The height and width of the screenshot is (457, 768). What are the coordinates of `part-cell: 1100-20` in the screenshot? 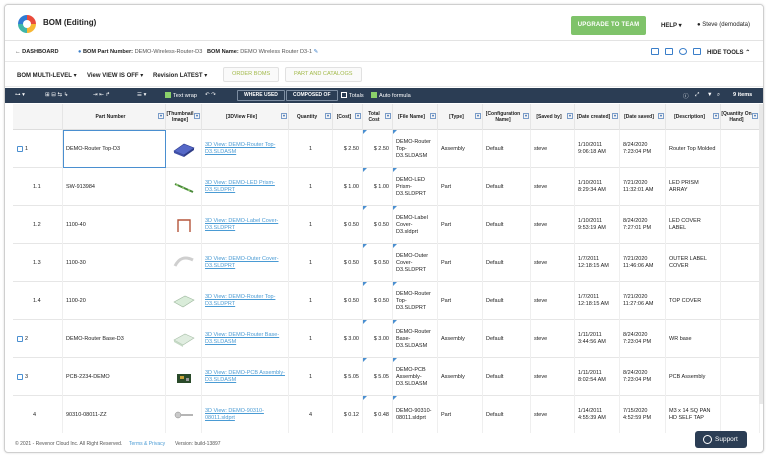 It's located at (114, 301).